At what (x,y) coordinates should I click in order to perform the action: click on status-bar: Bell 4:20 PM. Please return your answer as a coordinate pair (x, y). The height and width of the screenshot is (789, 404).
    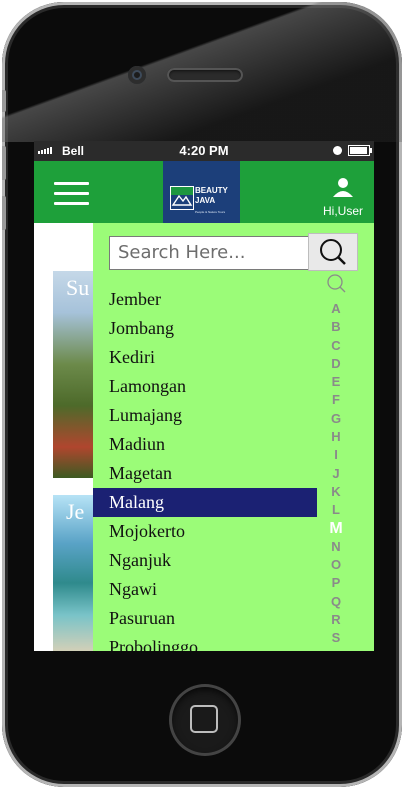
    Looking at the image, I should click on (204, 151).